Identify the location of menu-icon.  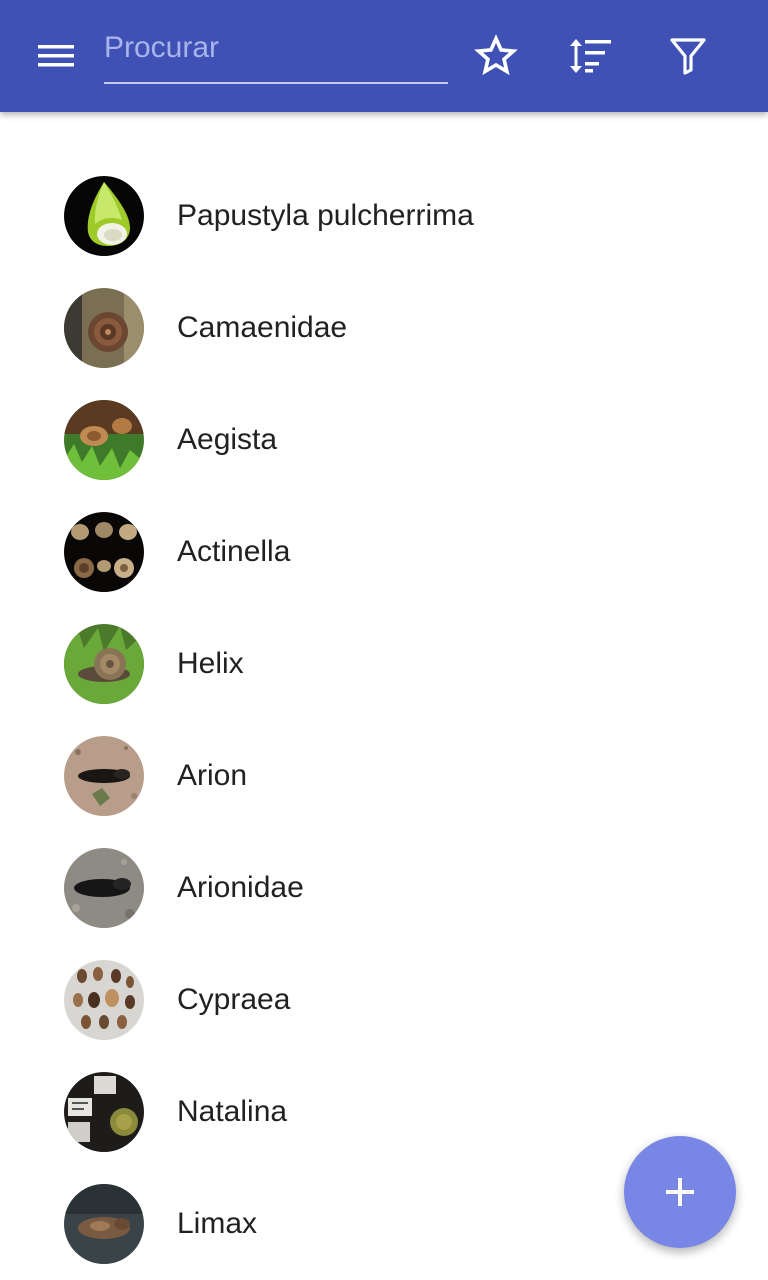
(56, 56).